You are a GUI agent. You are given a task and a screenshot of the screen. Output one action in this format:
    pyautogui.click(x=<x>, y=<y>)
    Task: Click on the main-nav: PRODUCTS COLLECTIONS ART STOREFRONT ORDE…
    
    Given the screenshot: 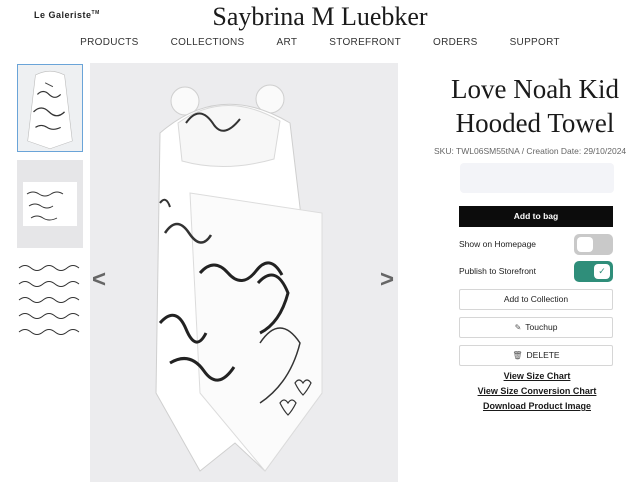 What is the action you would take?
    pyautogui.click(x=320, y=42)
    